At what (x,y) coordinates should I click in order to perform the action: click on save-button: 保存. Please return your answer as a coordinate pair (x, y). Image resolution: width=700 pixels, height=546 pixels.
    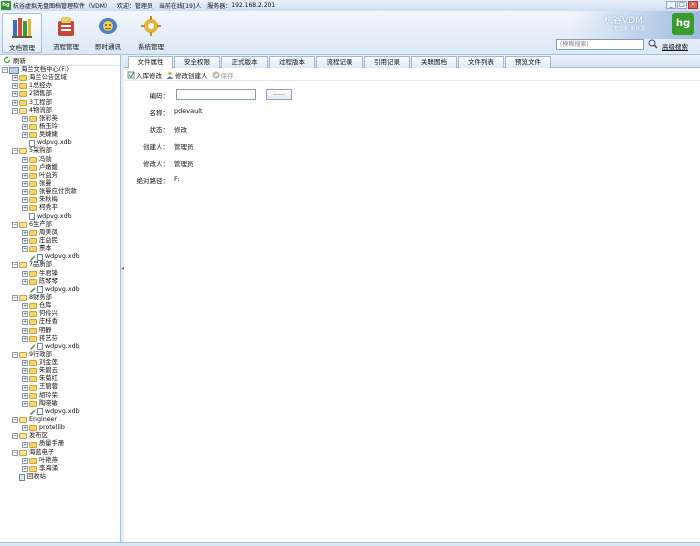
    Looking at the image, I should click on (223, 75).